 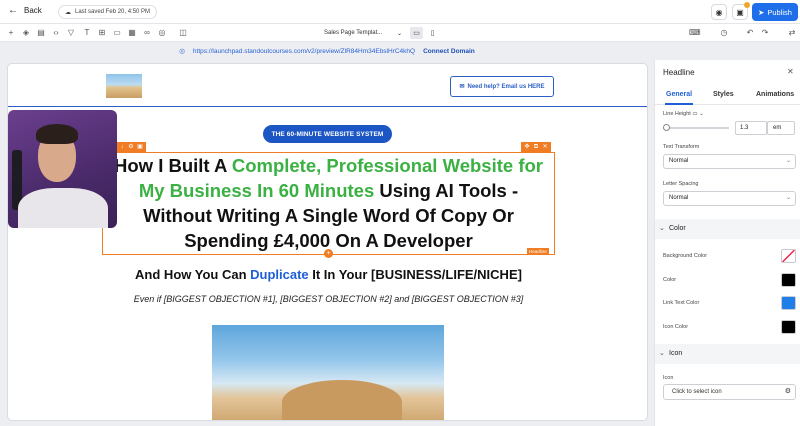 I want to click on icon-color-label: Icon Color, so click(x=676, y=327).